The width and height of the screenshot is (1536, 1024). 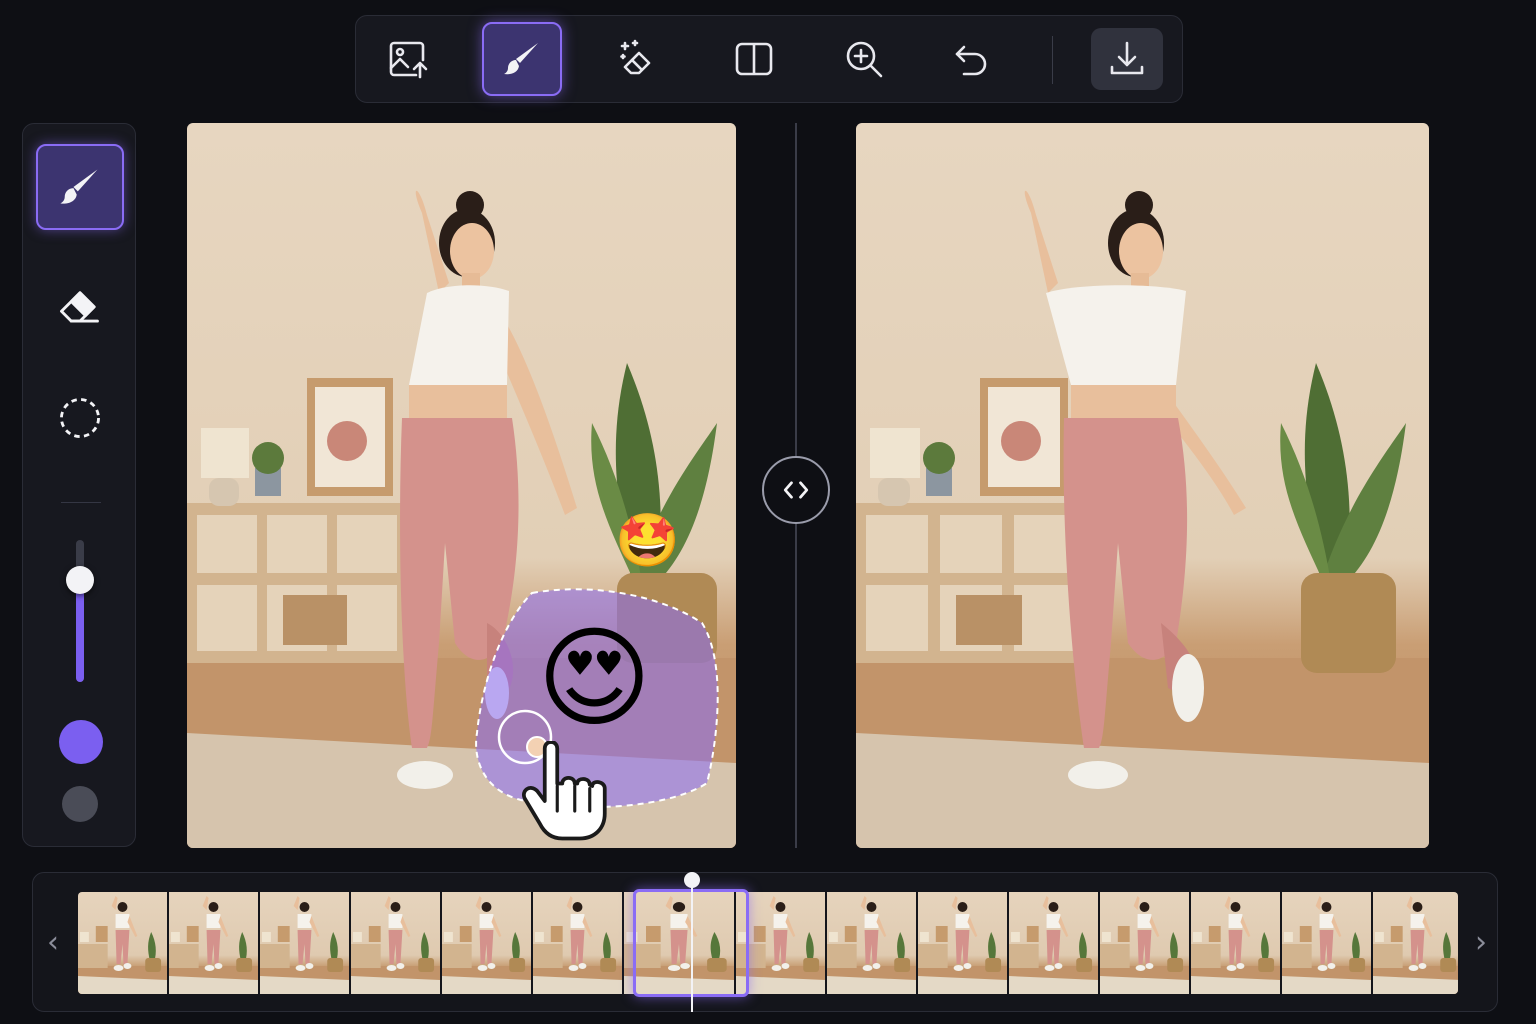 What do you see at coordinates (692, 880) in the screenshot?
I see `playhead-handle` at bounding box center [692, 880].